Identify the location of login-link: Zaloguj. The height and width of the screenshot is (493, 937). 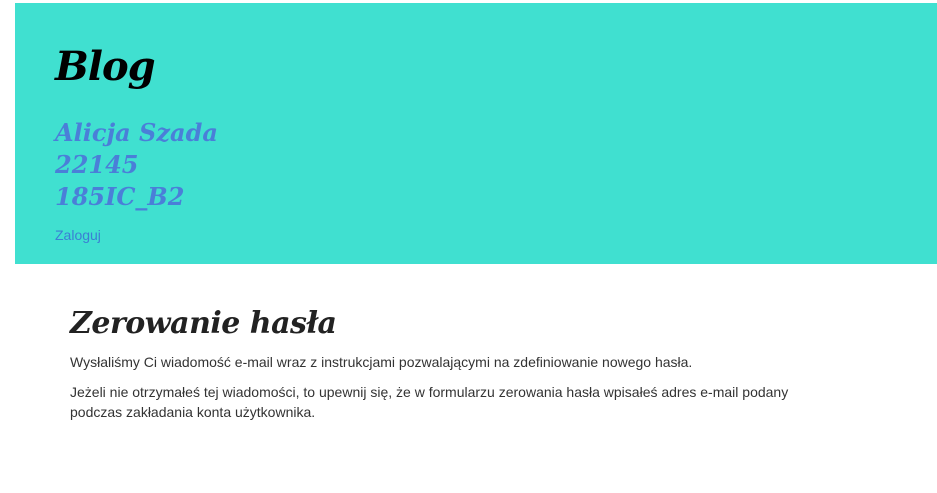
(78, 235).